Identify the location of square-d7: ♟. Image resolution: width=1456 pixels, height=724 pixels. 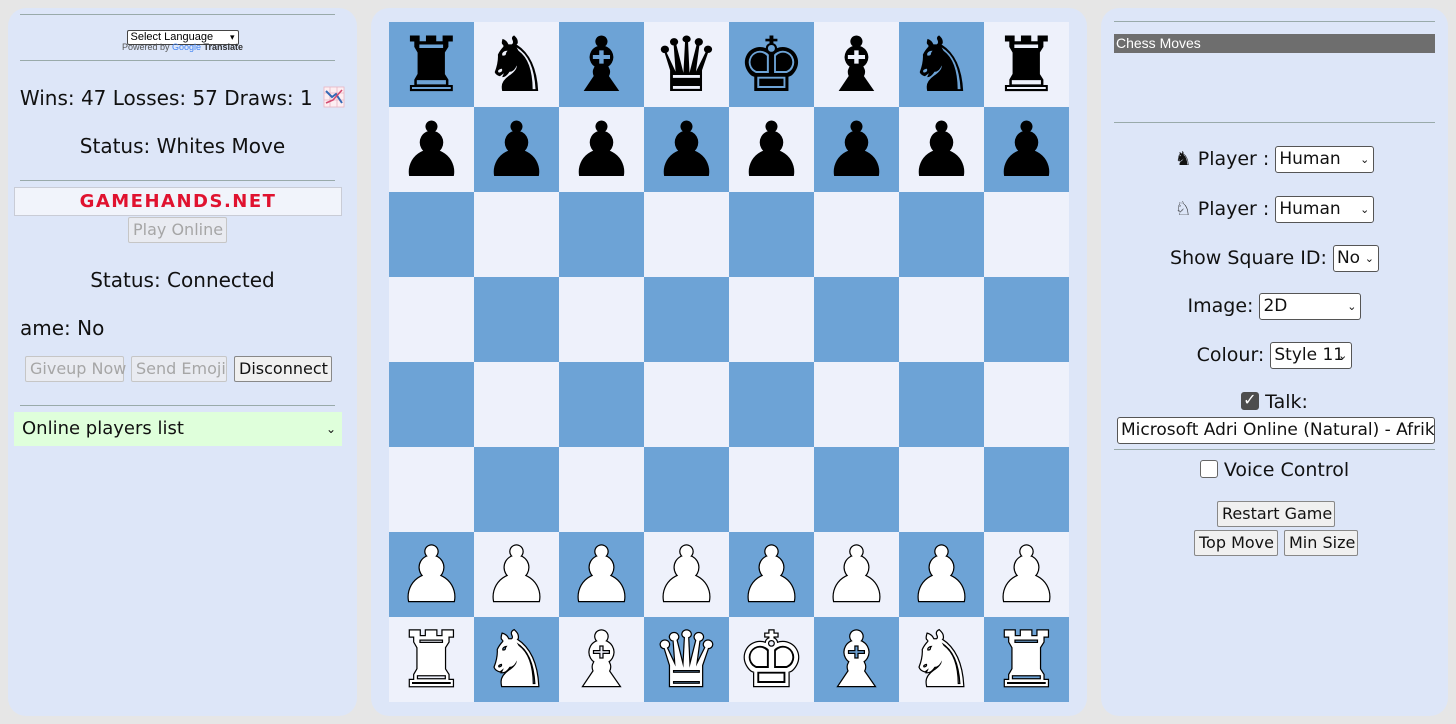
(686, 149).